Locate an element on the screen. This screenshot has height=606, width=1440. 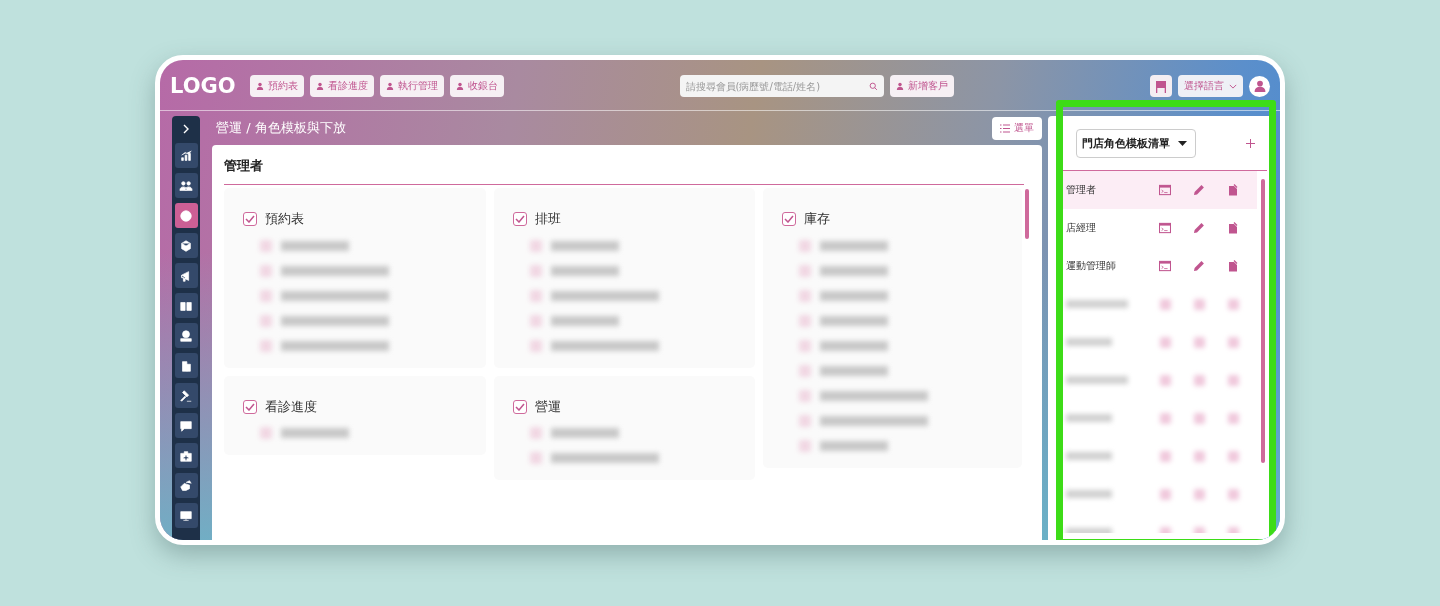
chevron-right-icon is located at coordinates (186, 129).